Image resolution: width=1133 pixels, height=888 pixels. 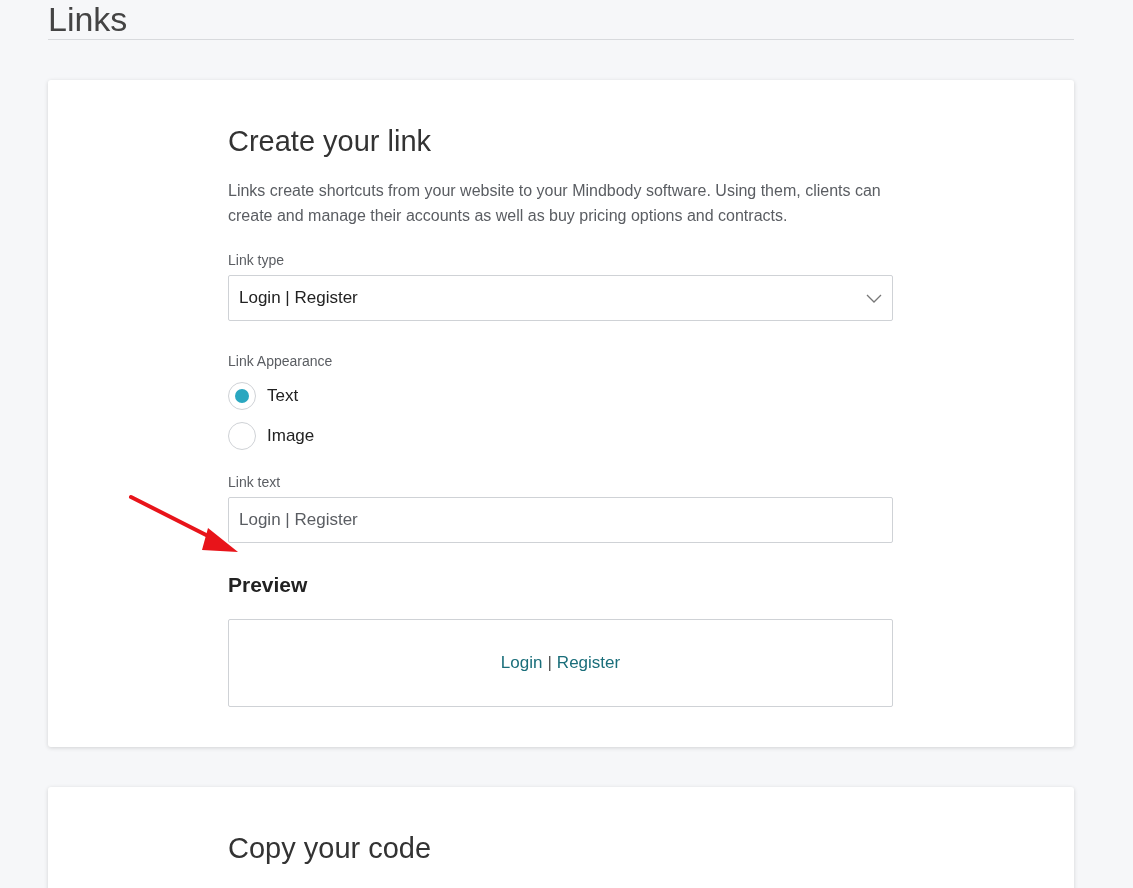 What do you see at coordinates (874, 298) in the screenshot?
I see `chevron-down-icon` at bounding box center [874, 298].